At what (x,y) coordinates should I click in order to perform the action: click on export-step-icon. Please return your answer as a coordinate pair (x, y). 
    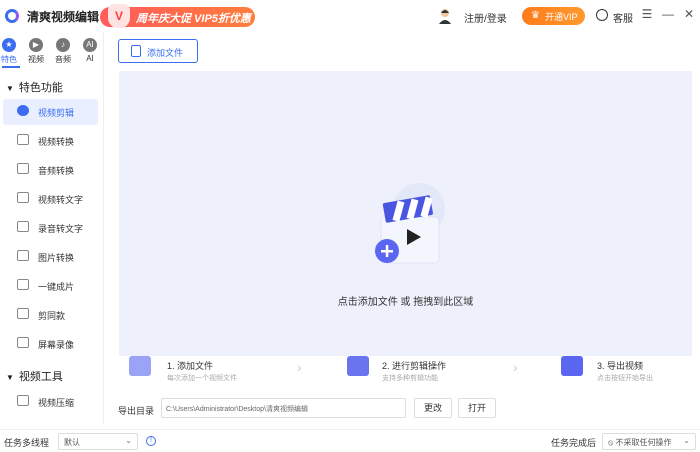
    Looking at the image, I should click on (572, 366).